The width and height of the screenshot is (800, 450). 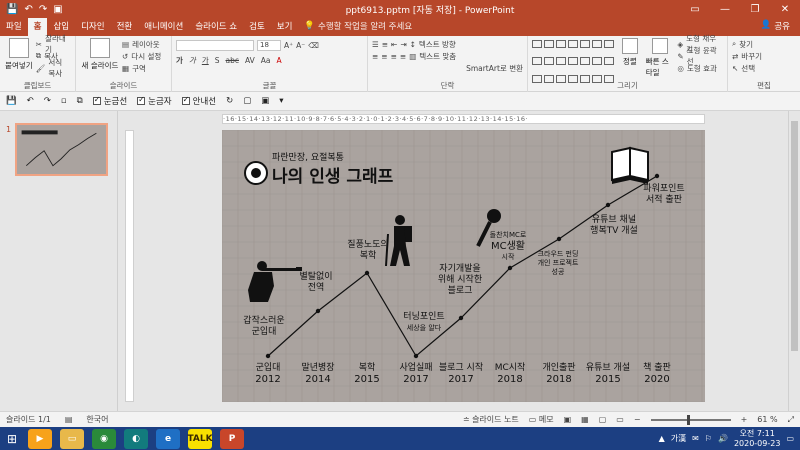 I want to click on shape-effects-button: ◎ 도형 효과, so click(x=700, y=68).